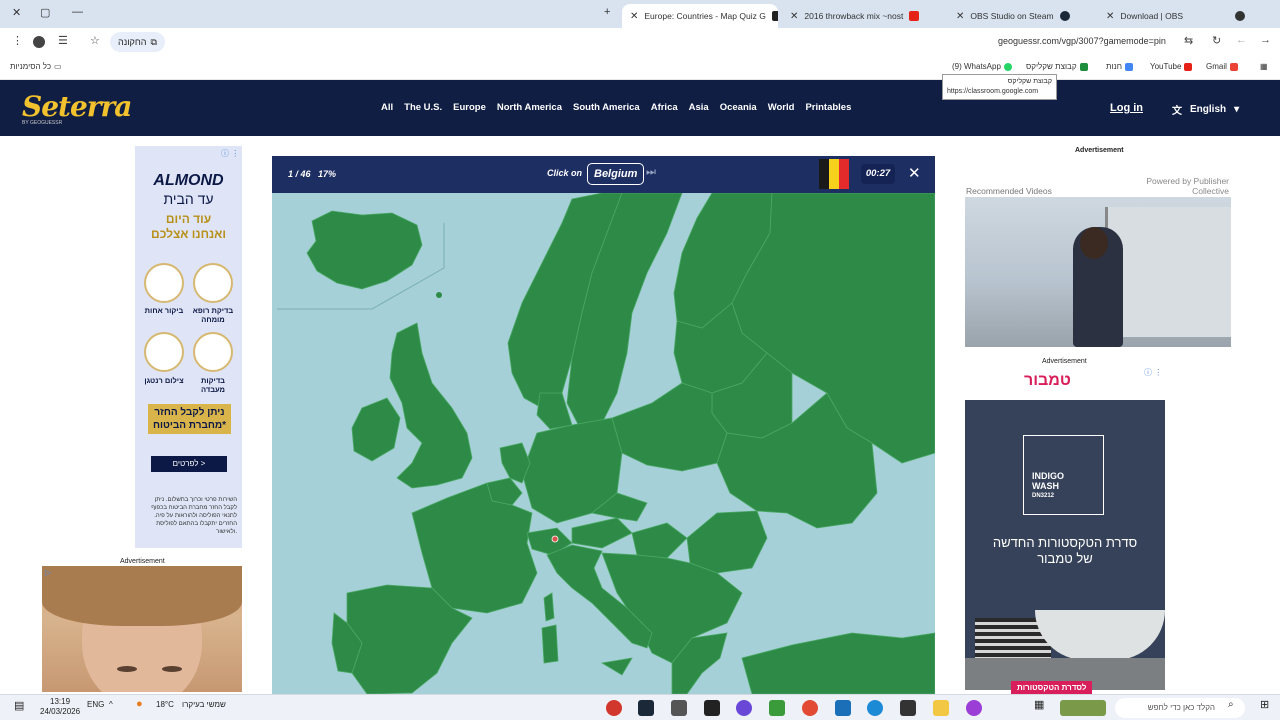 The width and height of the screenshot is (1280, 720). Describe the element at coordinates (1265, 40) in the screenshot. I see `back-icon: →` at that location.